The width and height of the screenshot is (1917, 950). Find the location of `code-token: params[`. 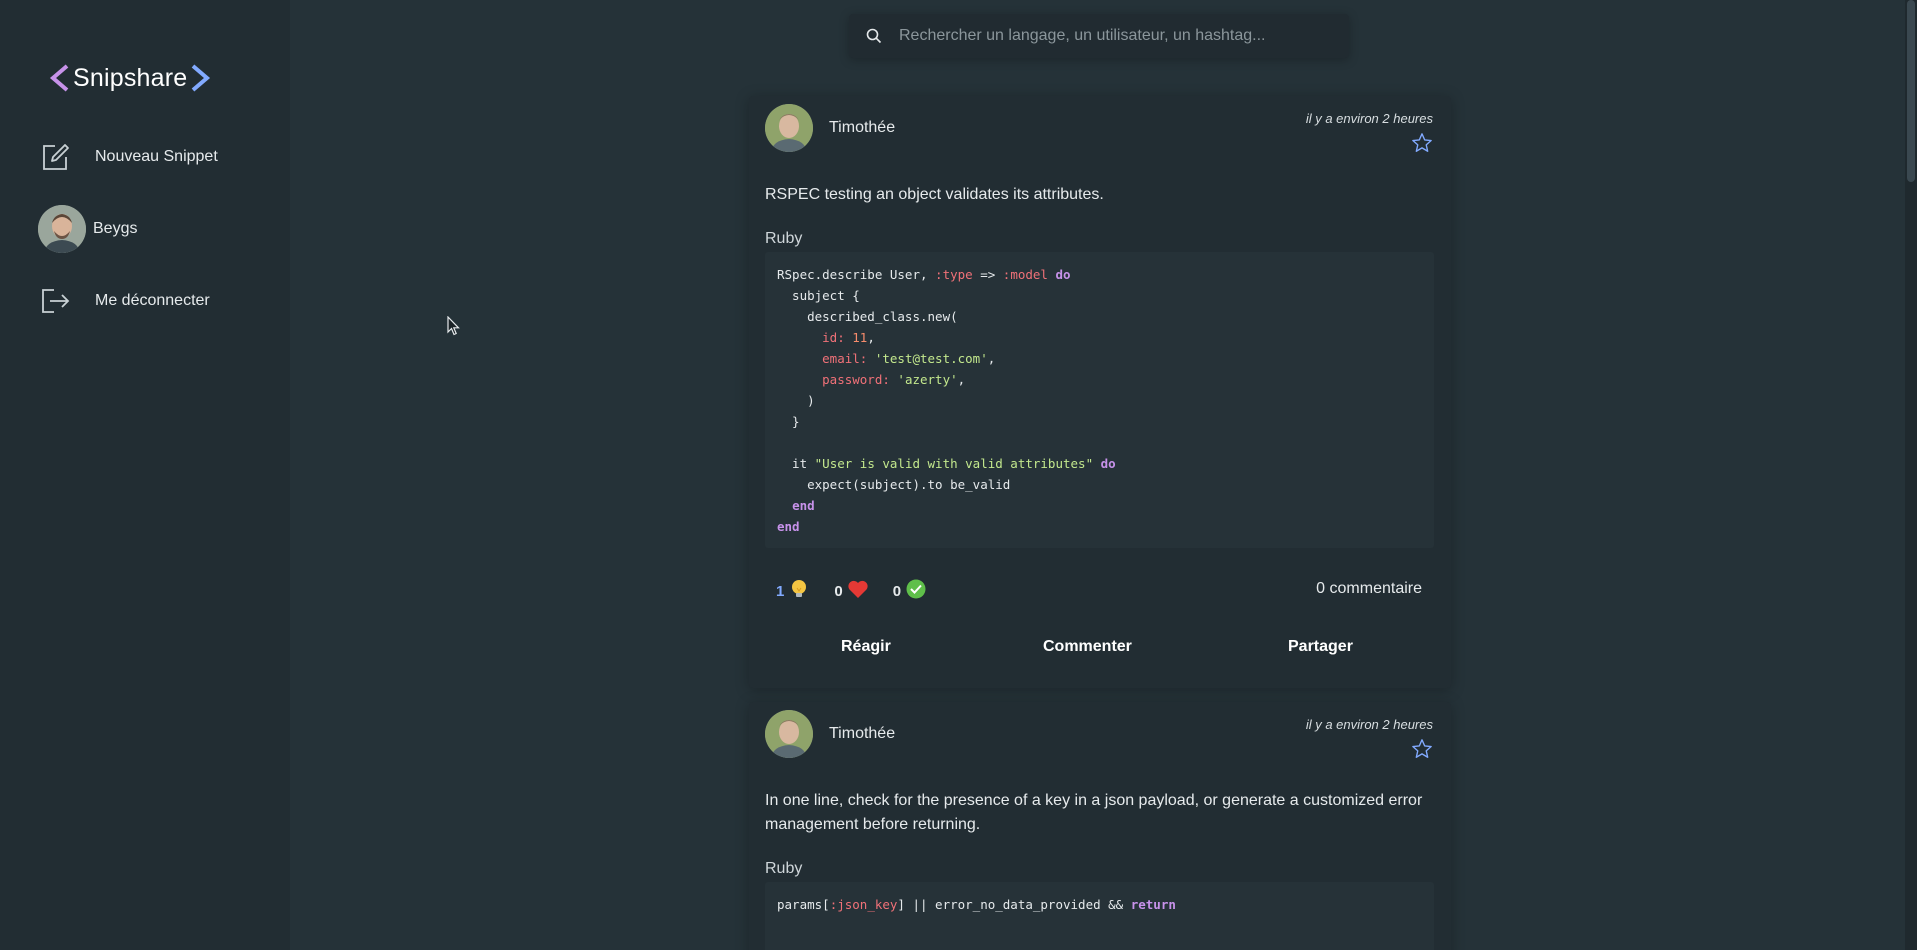

code-token: params[ is located at coordinates (803, 904).